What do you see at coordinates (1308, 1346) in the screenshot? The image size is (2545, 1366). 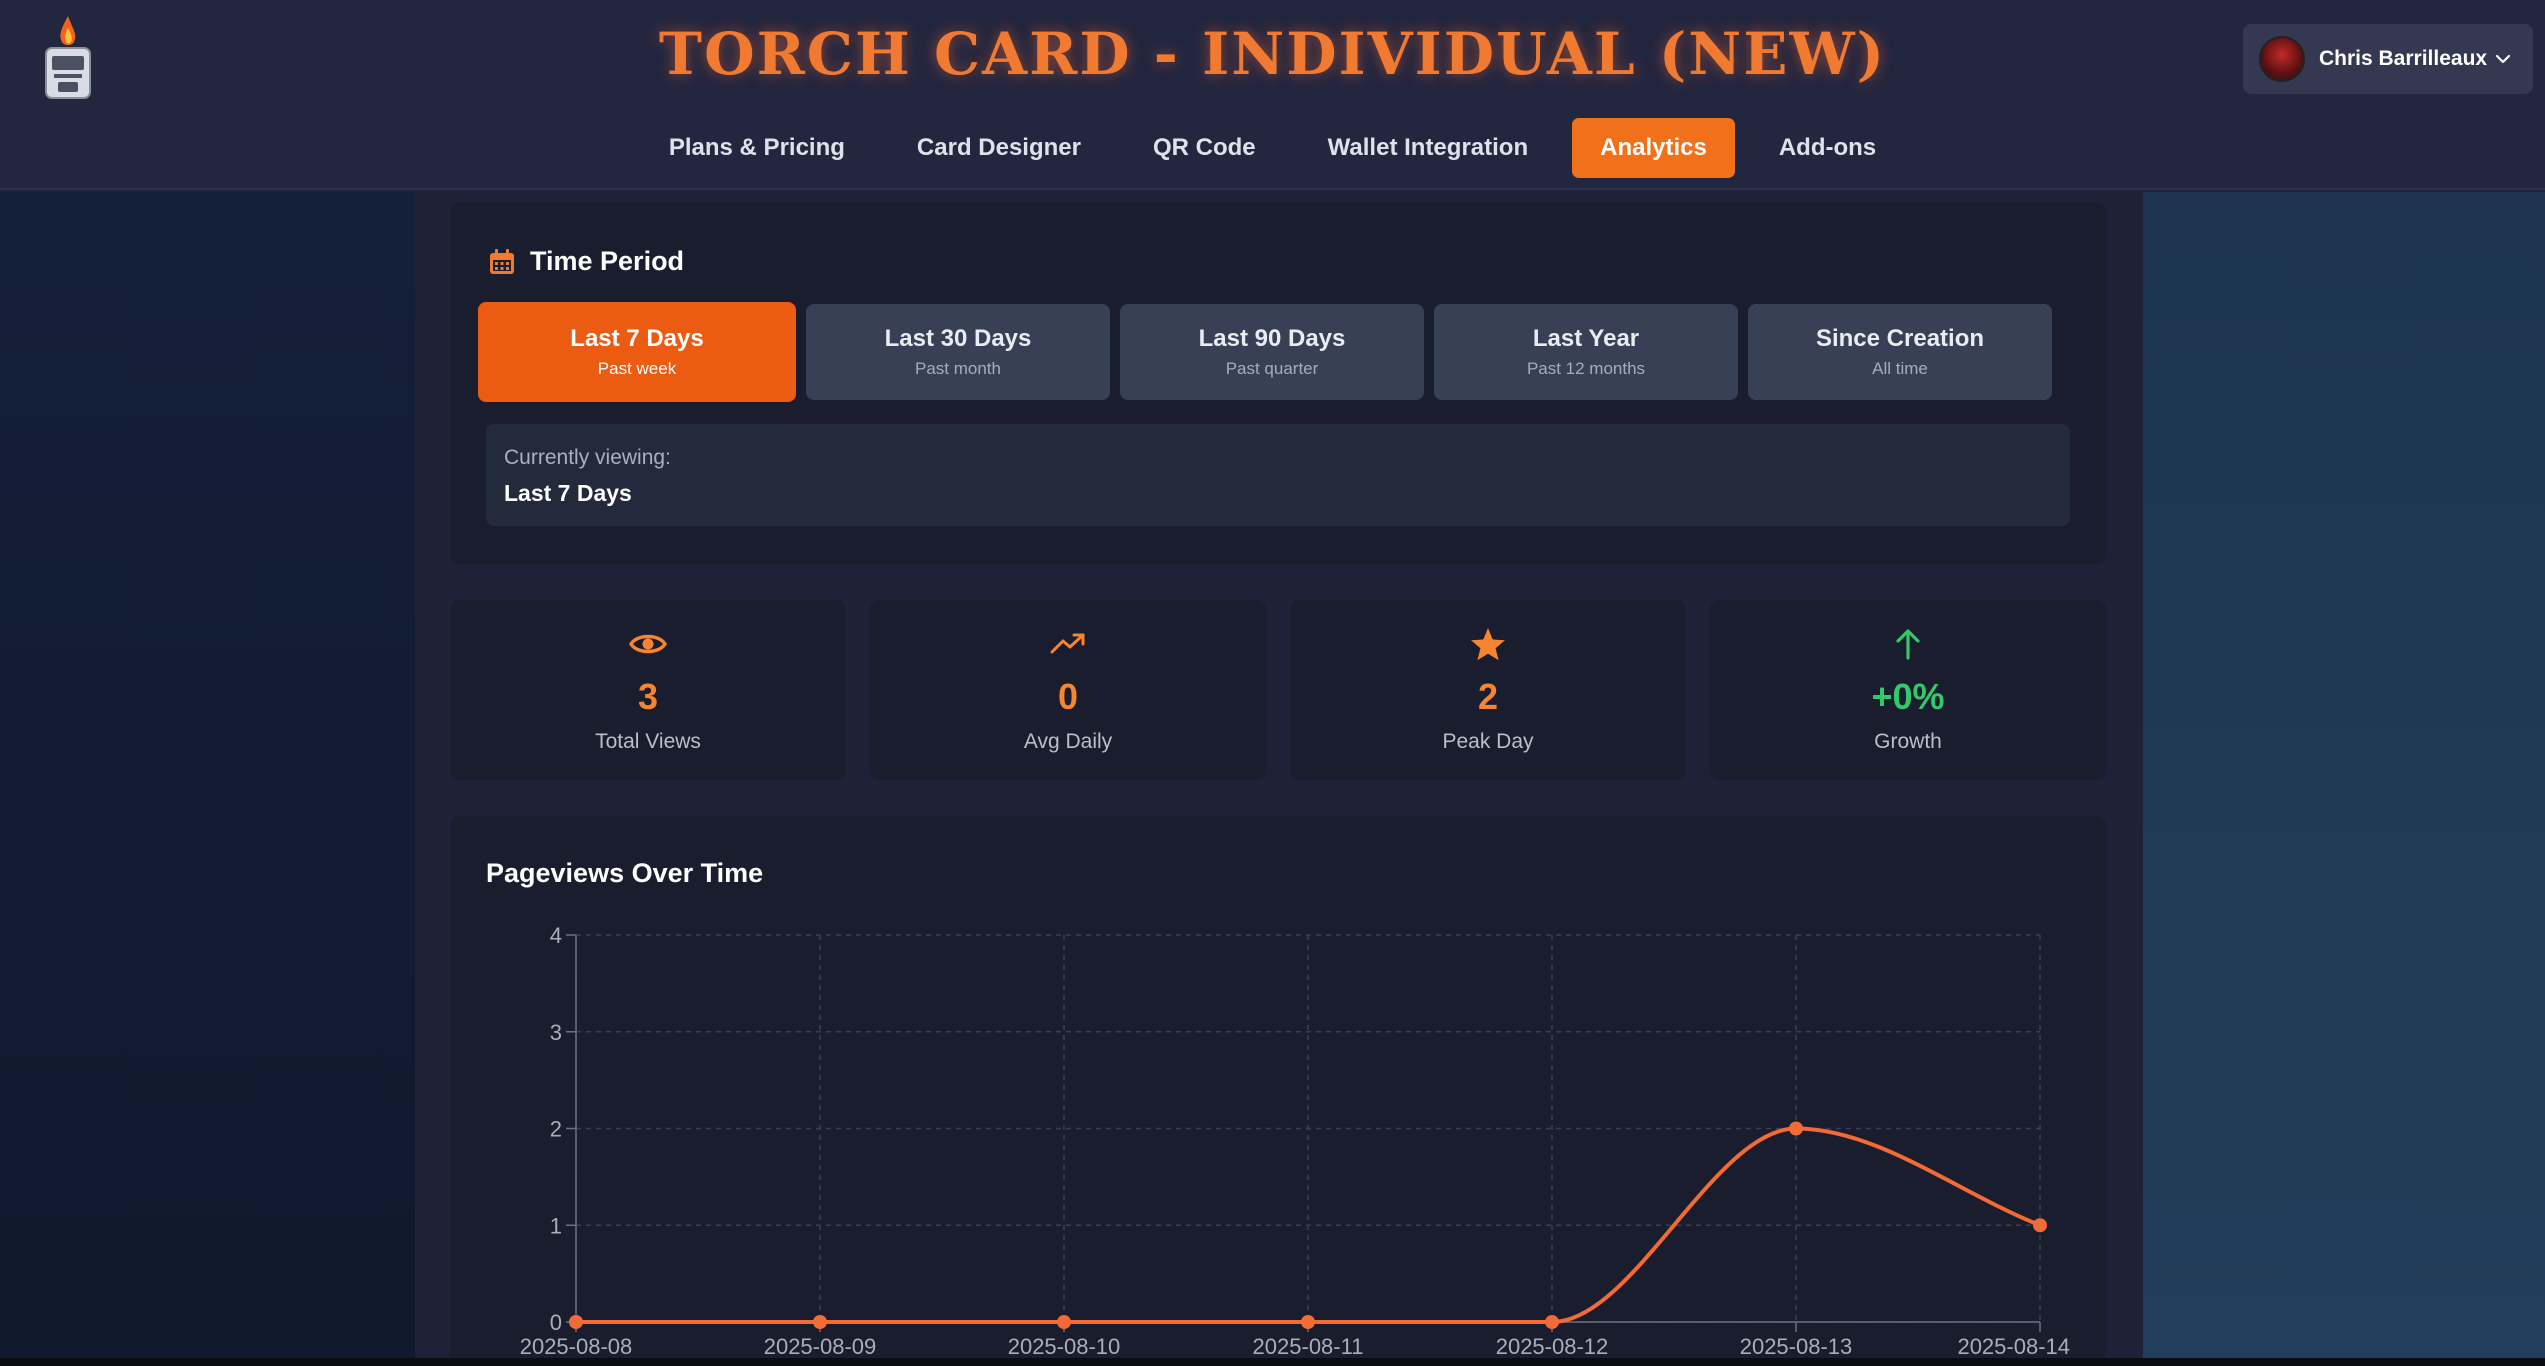 I see `x-tick-label: 2025-08-11` at bounding box center [1308, 1346].